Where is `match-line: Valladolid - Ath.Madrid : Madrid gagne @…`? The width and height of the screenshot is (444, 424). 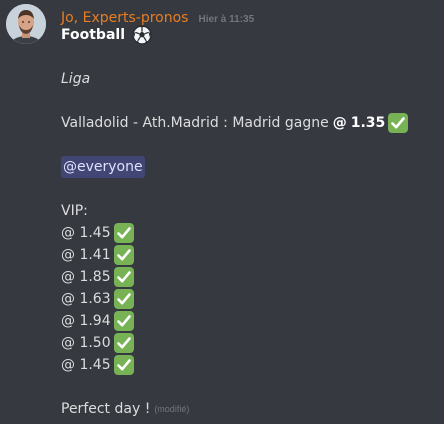 match-line: Valladolid - Ath.Madrid : Madrid gagne @… is located at coordinates (249, 123).